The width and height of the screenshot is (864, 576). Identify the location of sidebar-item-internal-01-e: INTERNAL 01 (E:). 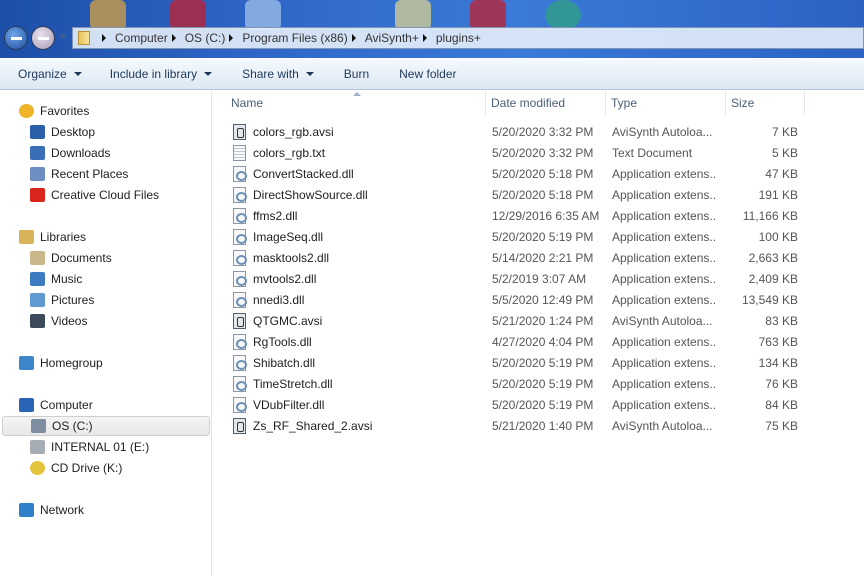
(89, 447).